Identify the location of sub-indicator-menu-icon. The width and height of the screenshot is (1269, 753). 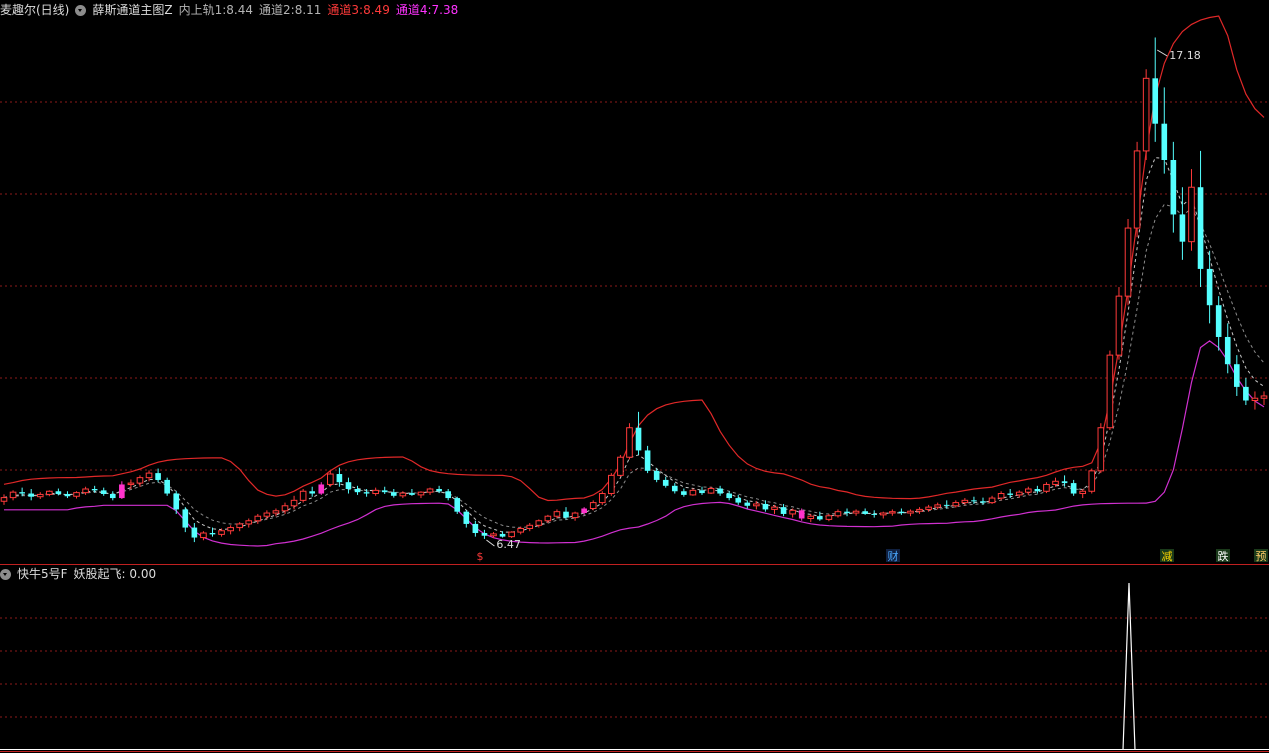
(5, 574).